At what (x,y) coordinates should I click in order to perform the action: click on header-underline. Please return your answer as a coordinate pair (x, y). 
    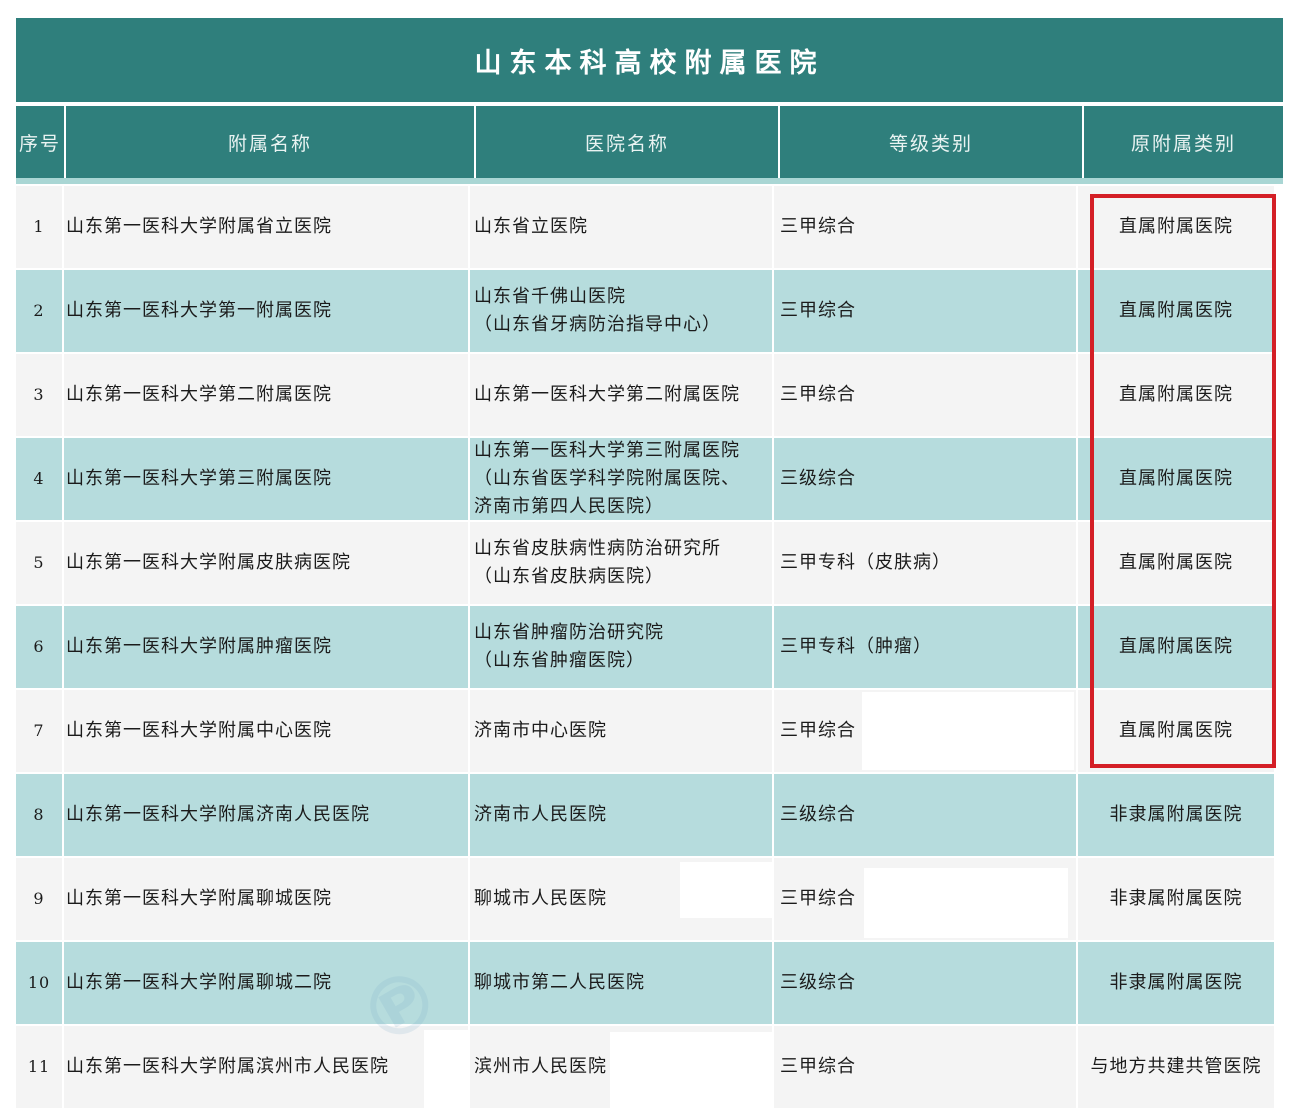
    Looking at the image, I should click on (649, 181).